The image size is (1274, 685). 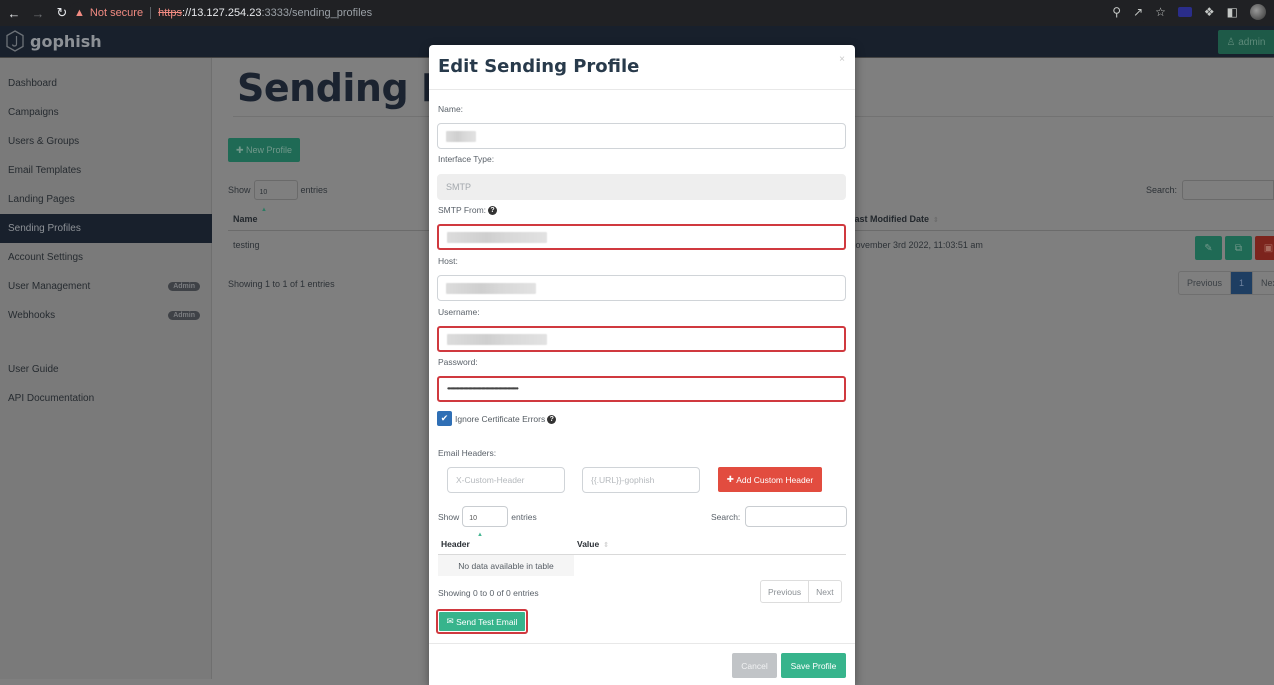 What do you see at coordinates (813, 665) in the screenshot?
I see `save-profile-button: Save Profile` at bounding box center [813, 665].